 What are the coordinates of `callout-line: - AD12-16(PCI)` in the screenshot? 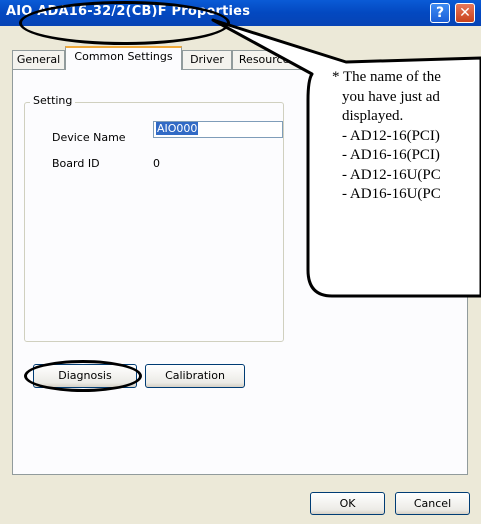 It's located at (391, 135).